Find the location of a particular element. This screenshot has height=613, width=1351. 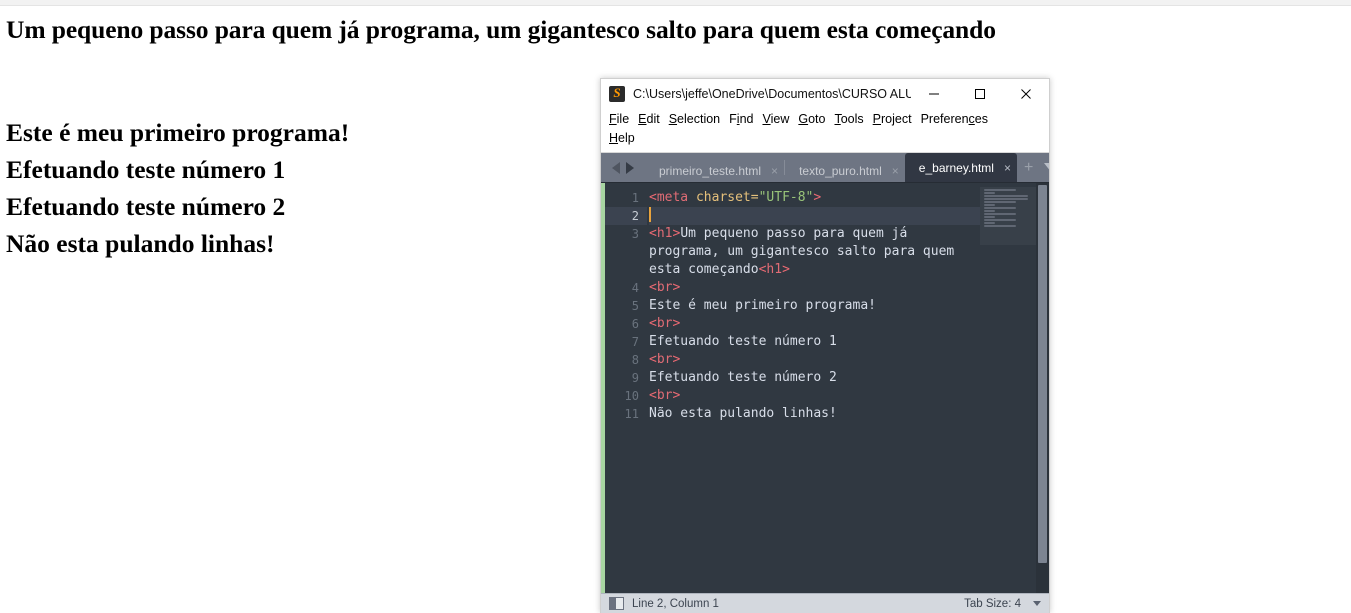

vertical-scrollbar is located at coordinates (1042, 388).